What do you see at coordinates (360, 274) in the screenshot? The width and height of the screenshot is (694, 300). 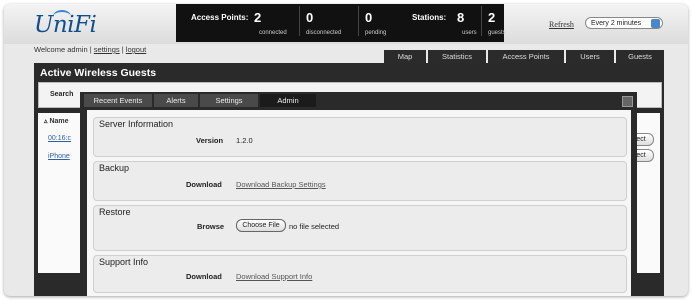 I see `support-info-section` at bounding box center [360, 274].